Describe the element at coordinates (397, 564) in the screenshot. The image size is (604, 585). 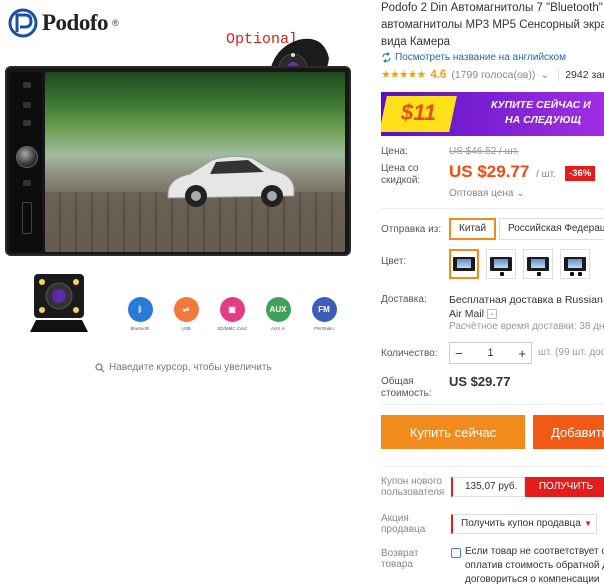
I see `return-label-line2: товара` at that location.